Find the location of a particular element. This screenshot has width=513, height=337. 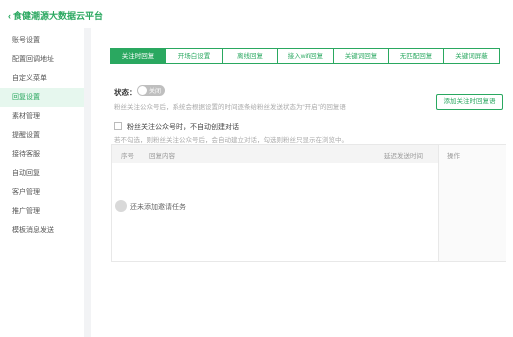

tab-no-match-reply: 无匹配回复 is located at coordinates (416, 56).